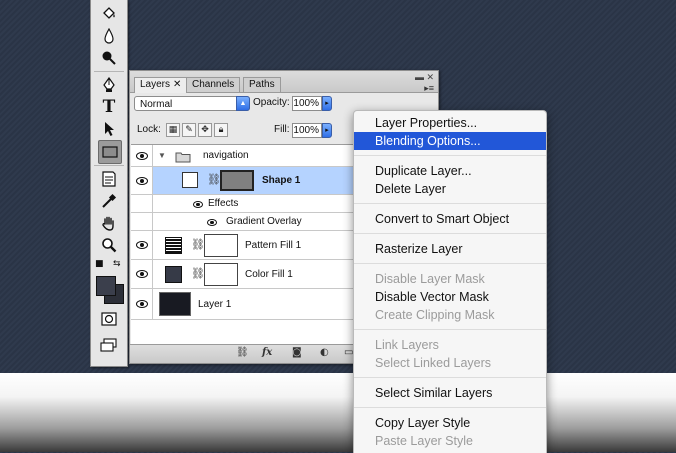 The height and width of the screenshot is (453, 676). What do you see at coordinates (177, 84) in the screenshot?
I see `close-icon: ✕` at bounding box center [177, 84].